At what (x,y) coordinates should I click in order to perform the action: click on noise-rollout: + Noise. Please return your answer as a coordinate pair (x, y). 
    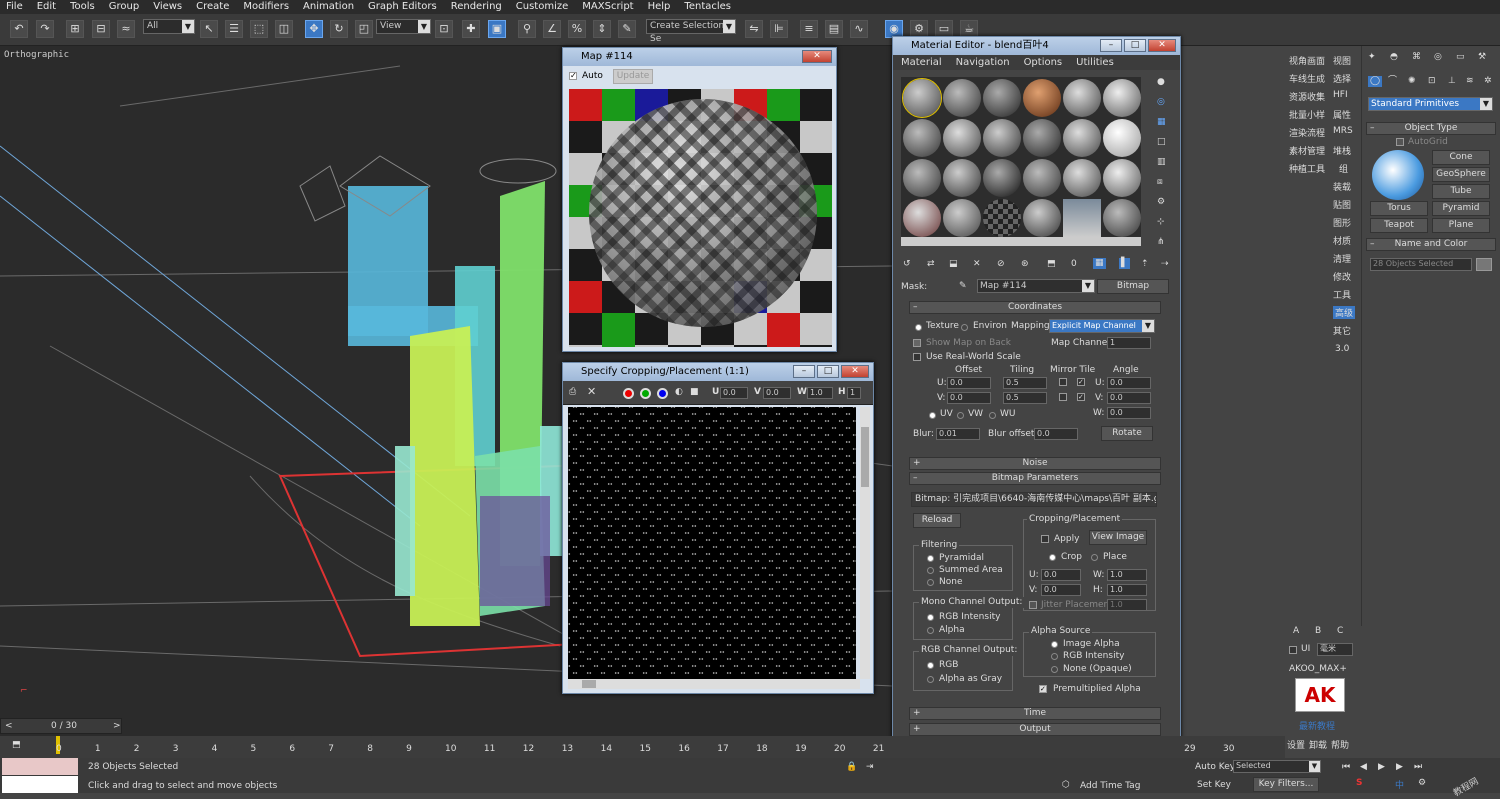
    Looking at the image, I should click on (1035, 463).